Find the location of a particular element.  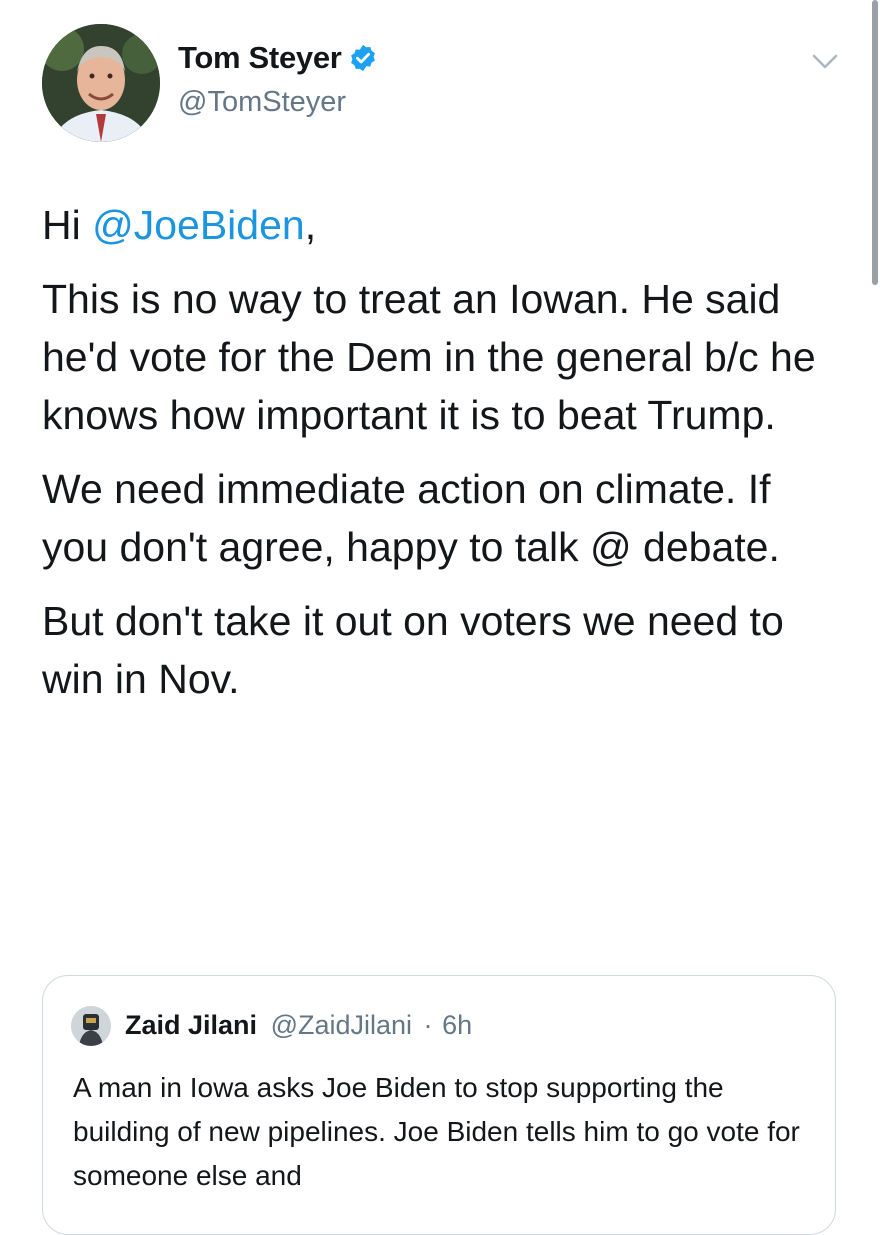

mention-link: @JoeBiden is located at coordinates (198, 225).